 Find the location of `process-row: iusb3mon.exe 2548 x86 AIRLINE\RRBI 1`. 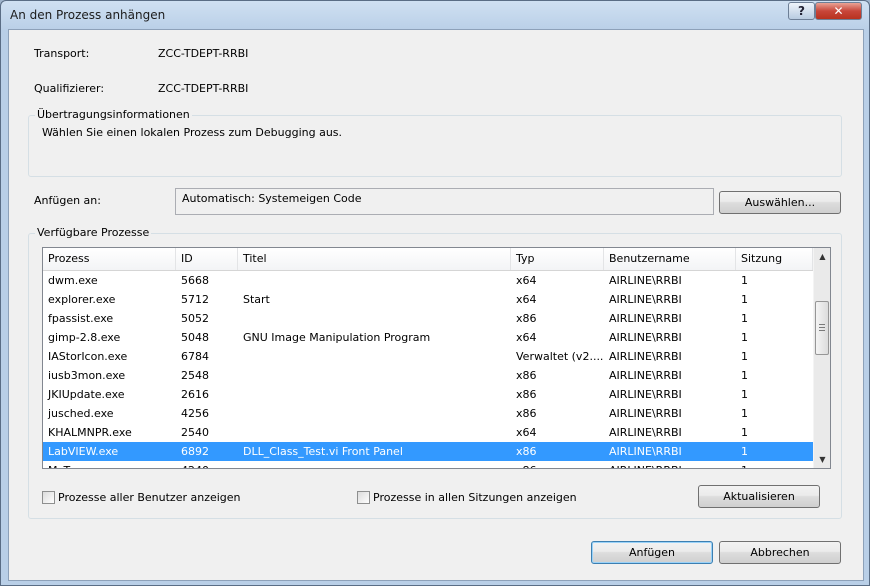

process-row: iusb3mon.exe 2548 x86 AIRLINE\RRBI 1 is located at coordinates (428, 375).